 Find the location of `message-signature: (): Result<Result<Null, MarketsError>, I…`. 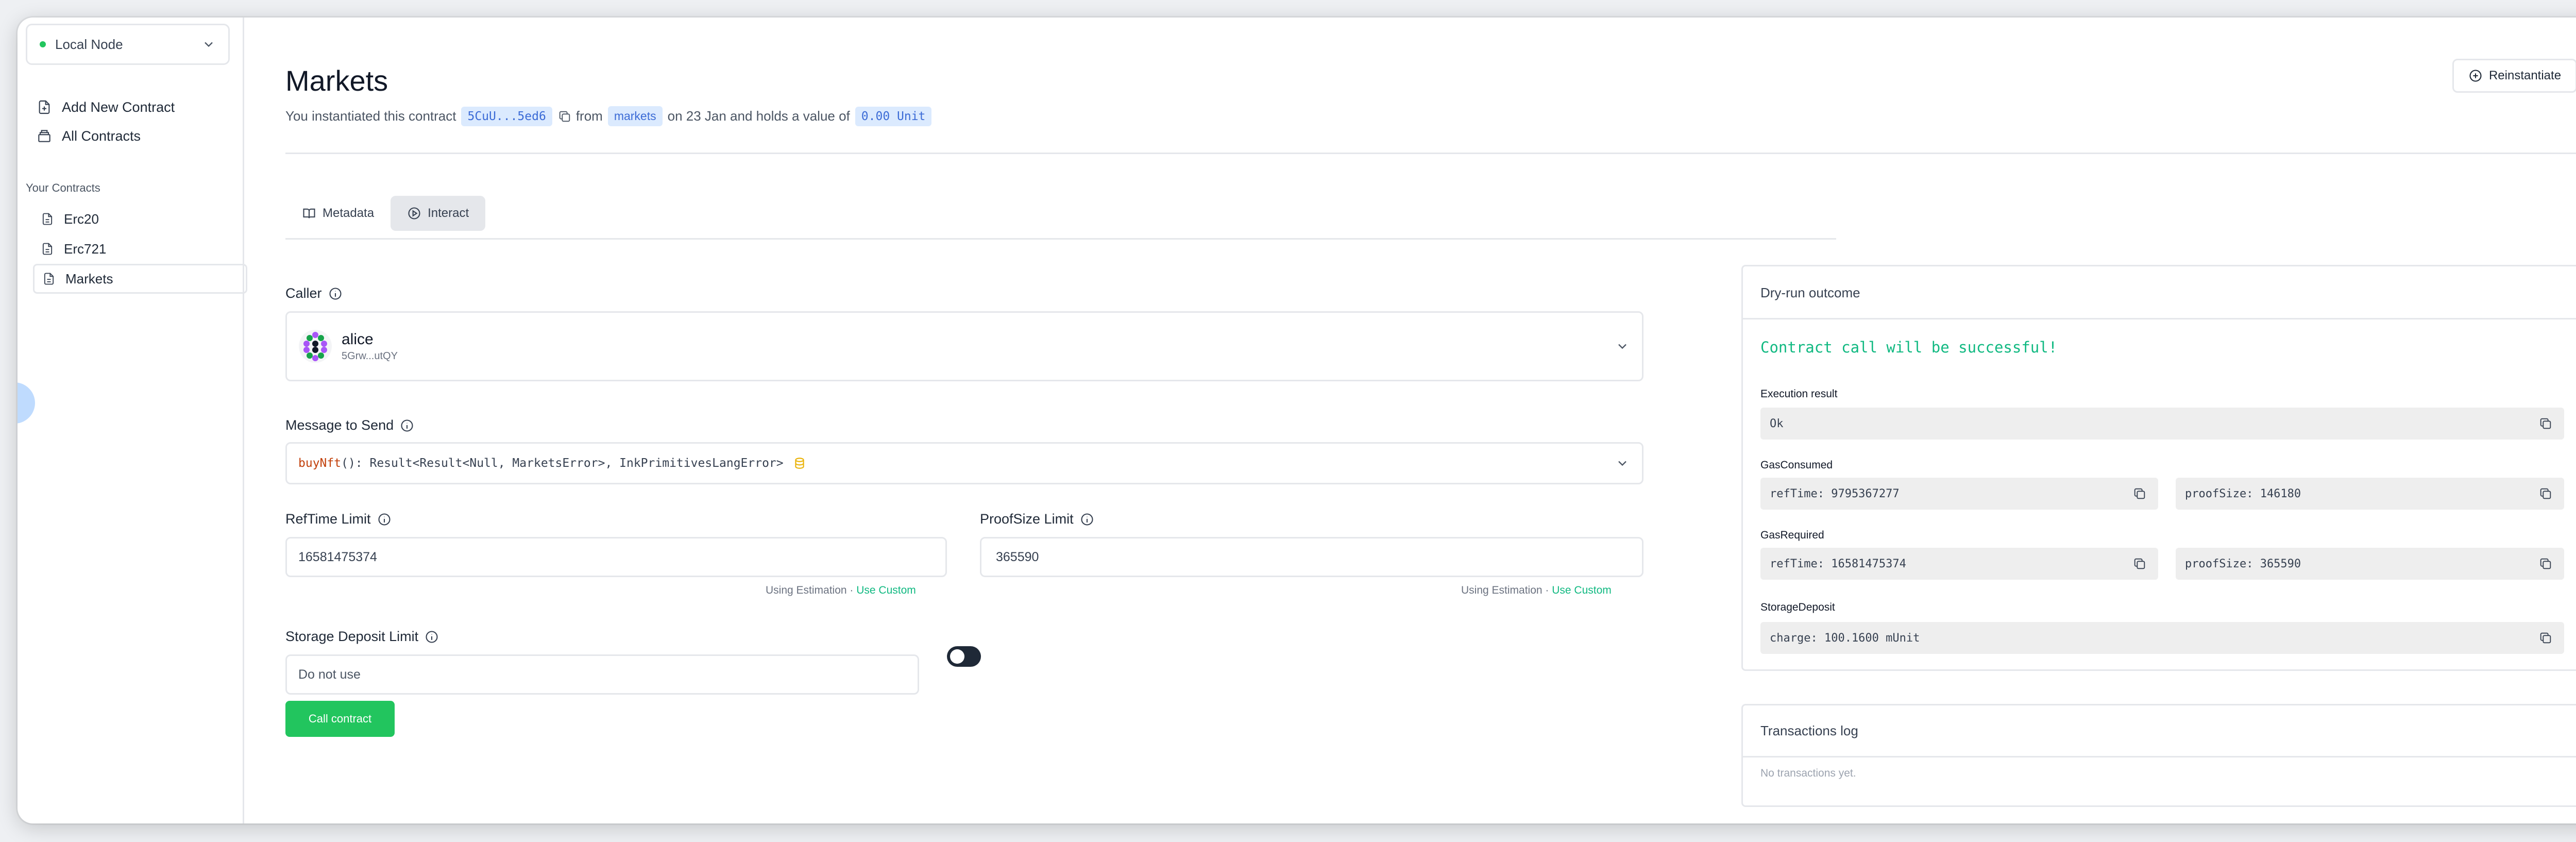

message-signature: (): Result<Result<Null, MarketsError>, I… is located at coordinates (562, 463).